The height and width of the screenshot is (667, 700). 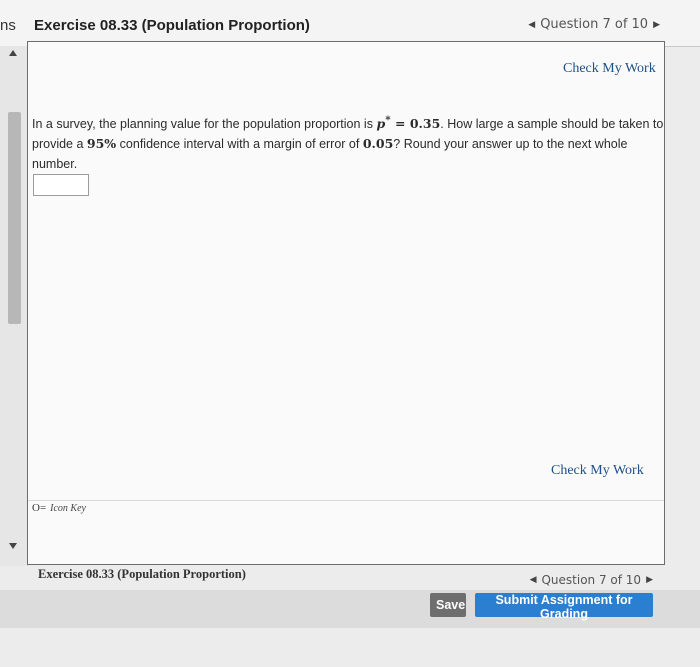 I want to click on page-title: Exercise 08.33 (Population Proportion), so click(x=172, y=25).